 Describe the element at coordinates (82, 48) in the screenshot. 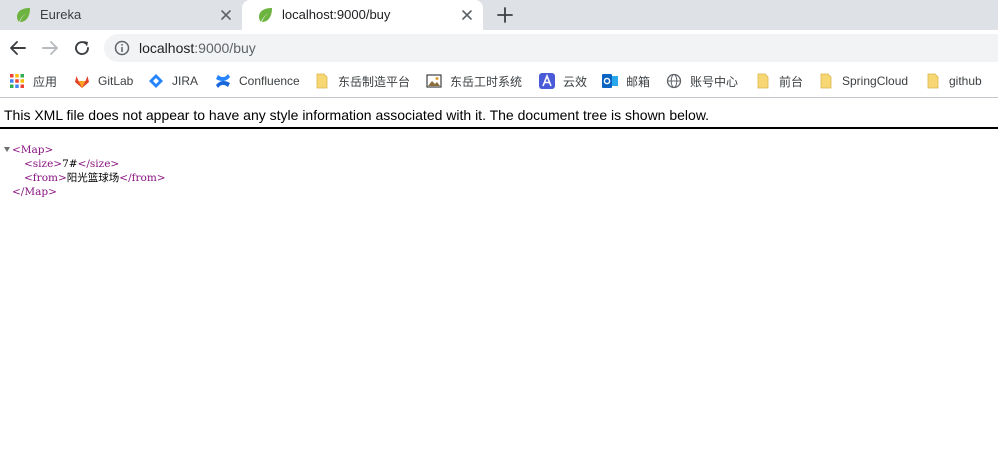

I see `reload-icon` at that location.